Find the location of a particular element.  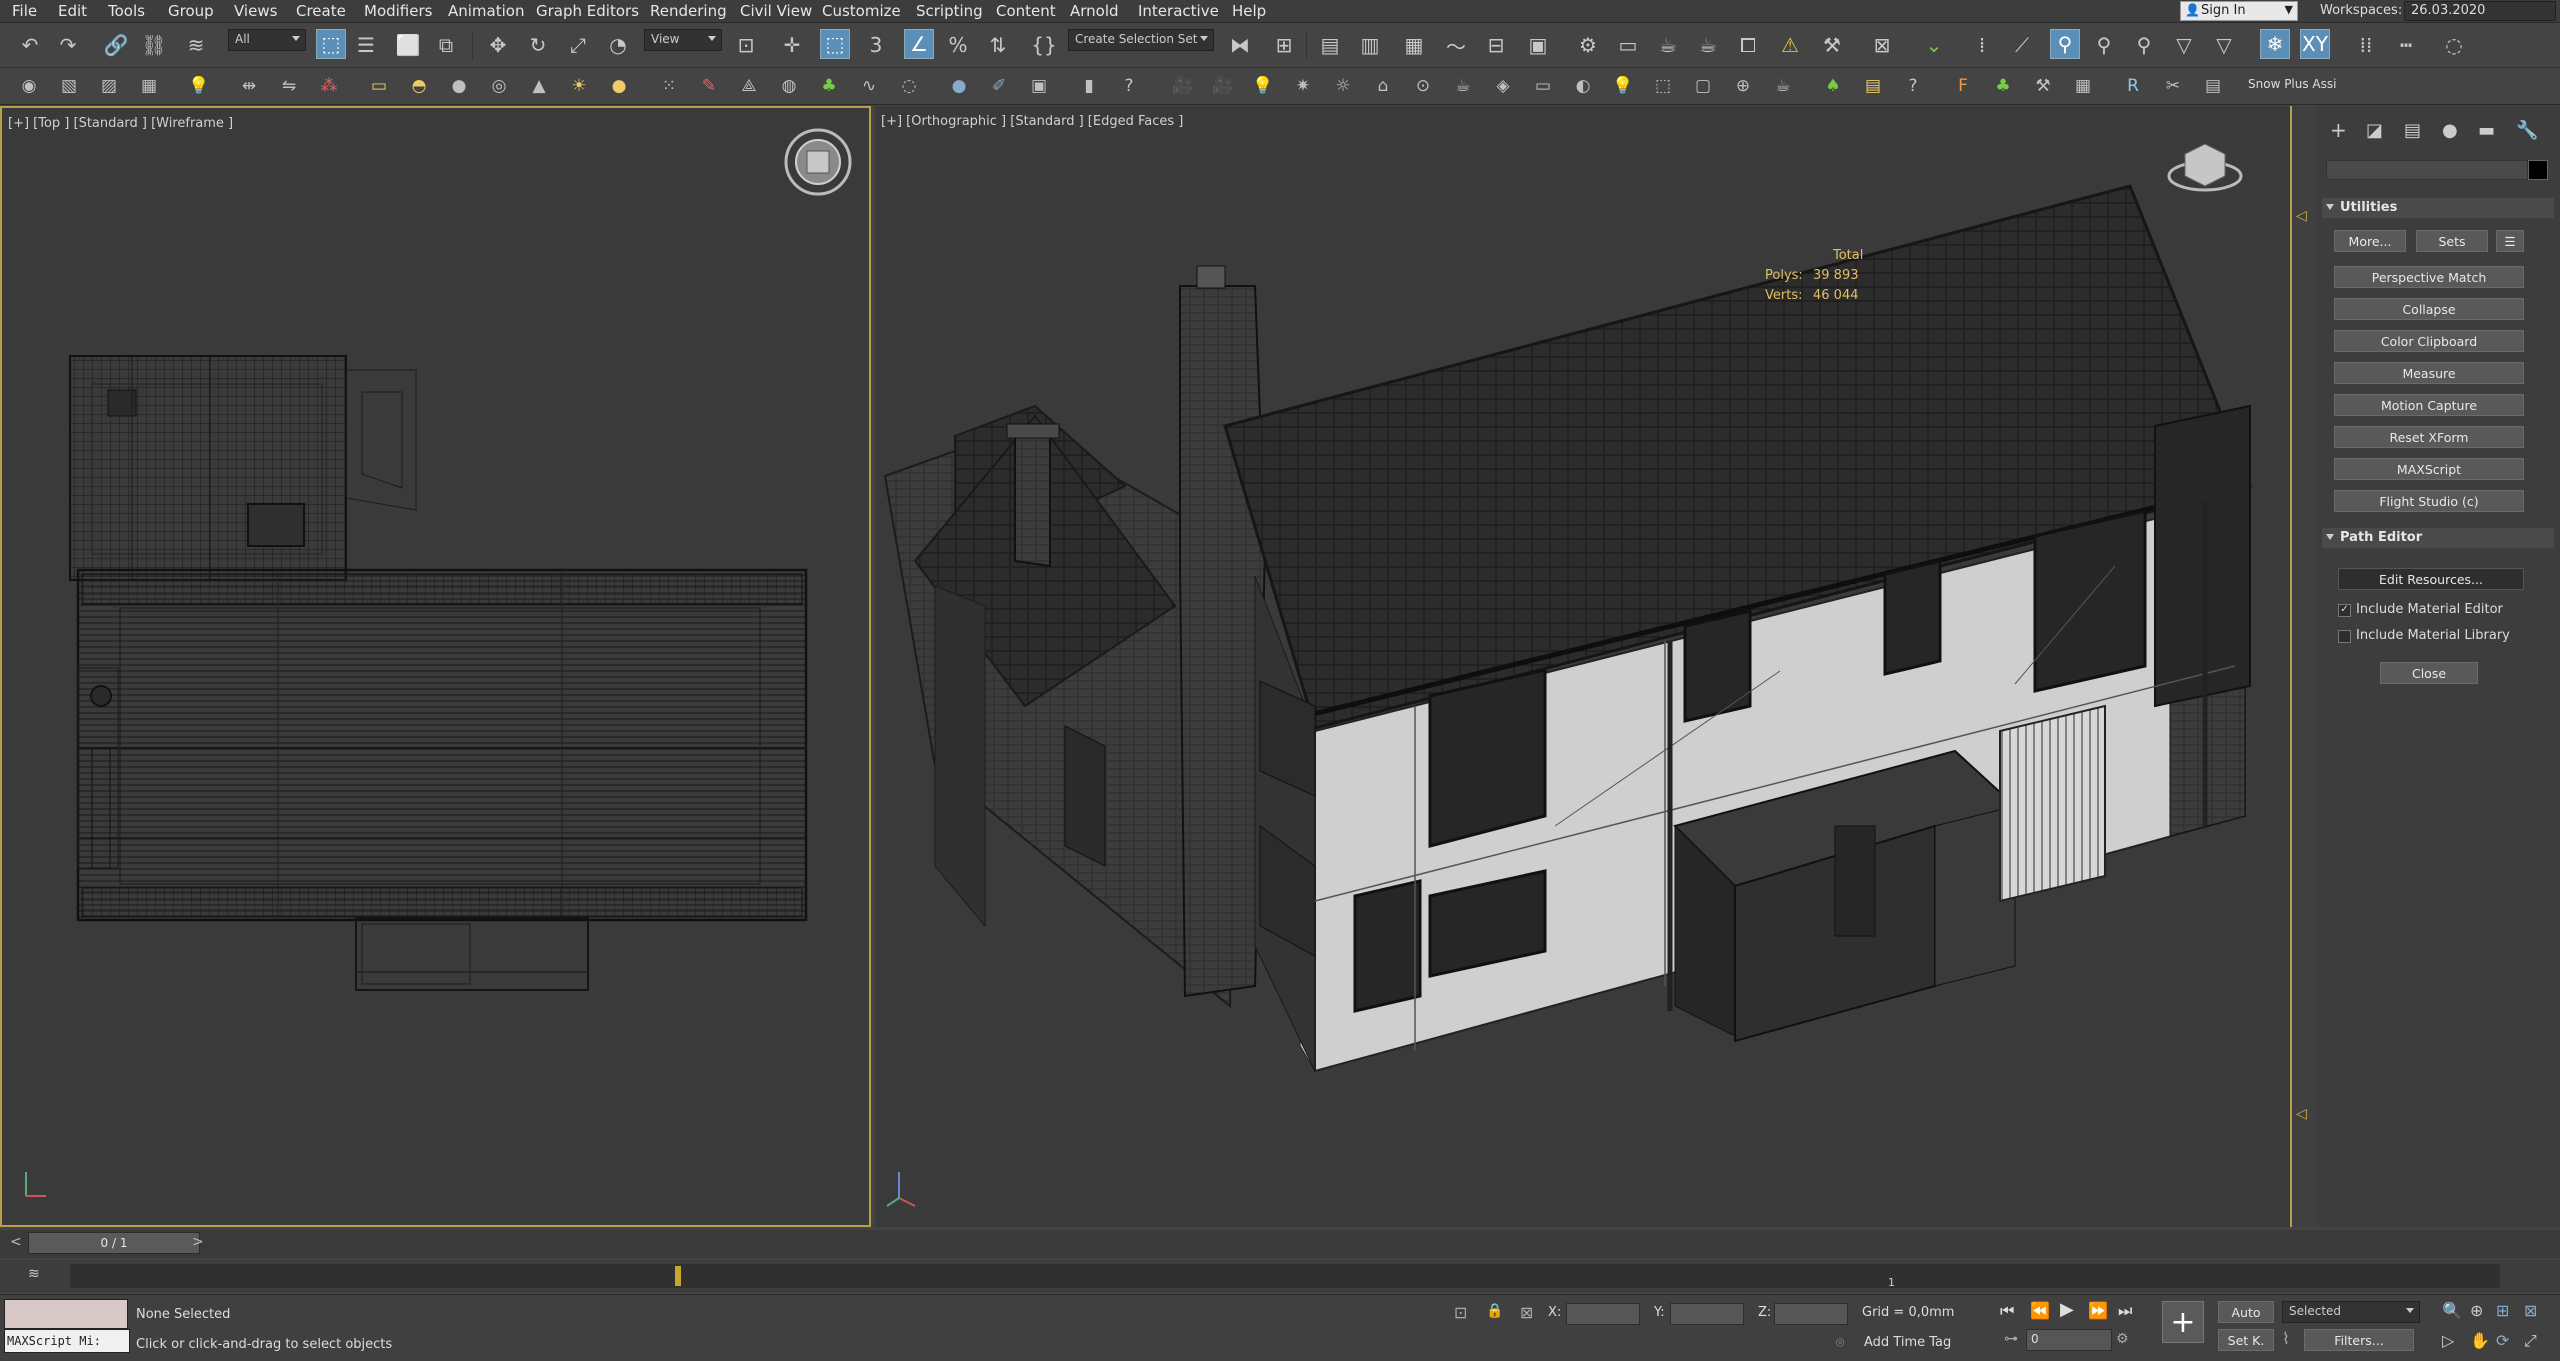

snap-grid-icon: ⁞ is located at coordinates (1982, 45).